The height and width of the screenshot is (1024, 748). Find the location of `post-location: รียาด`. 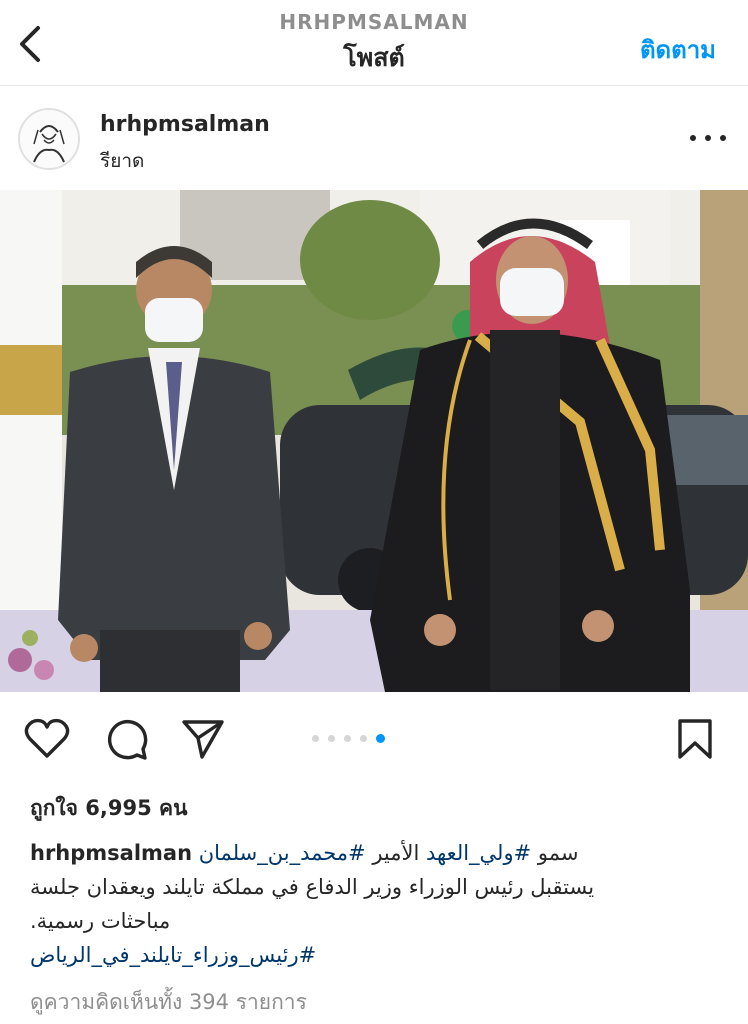

post-location: รียาด is located at coordinates (122, 161).